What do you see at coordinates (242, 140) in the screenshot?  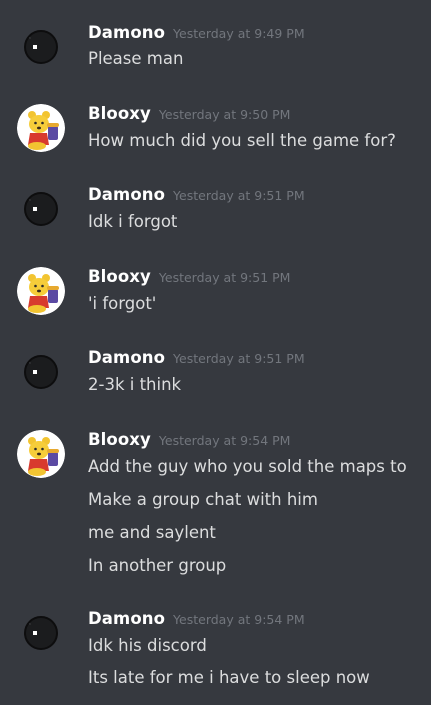 I see `message-text: How much did you sell the game for?` at bounding box center [242, 140].